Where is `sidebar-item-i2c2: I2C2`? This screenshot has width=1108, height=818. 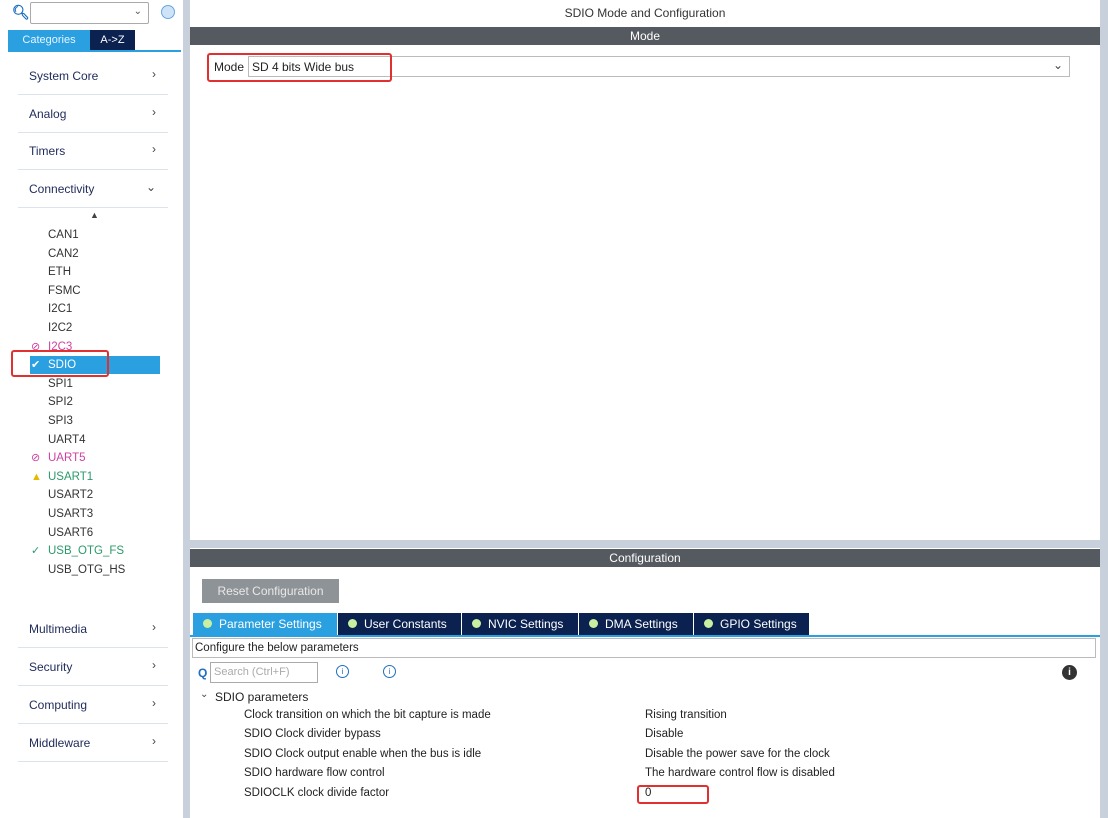
sidebar-item-i2c2: I2C2 is located at coordinates (95, 328).